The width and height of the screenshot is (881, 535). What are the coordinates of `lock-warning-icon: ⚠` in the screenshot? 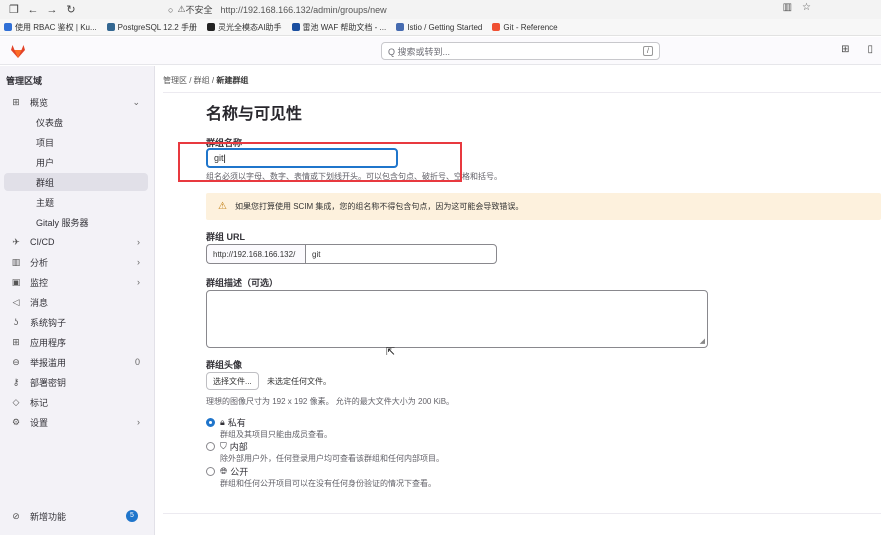 It's located at (181, 9).